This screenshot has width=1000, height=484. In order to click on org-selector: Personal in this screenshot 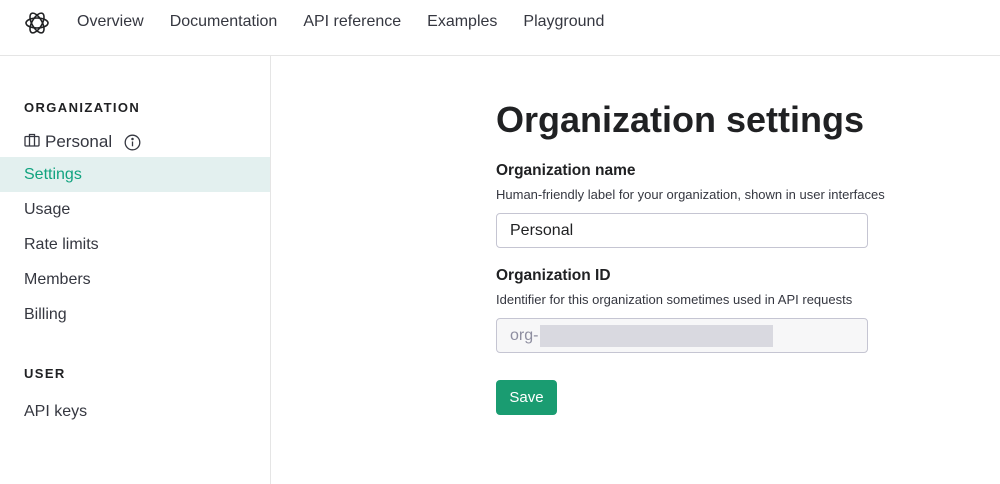, I will do `click(85, 142)`.